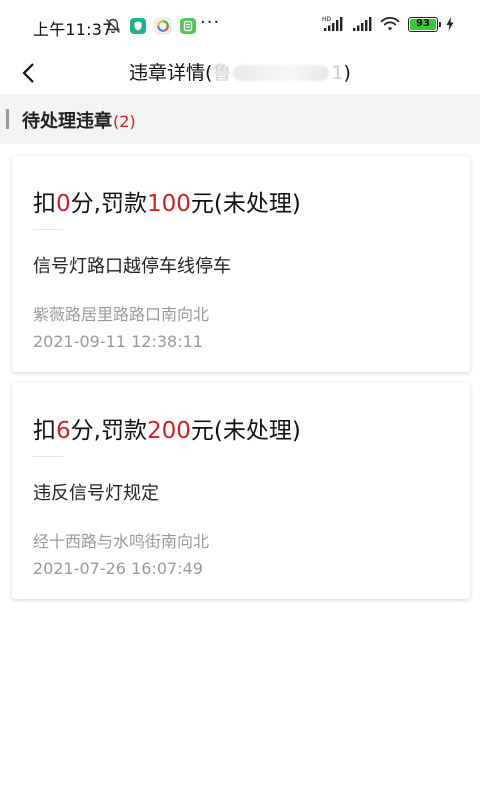 This screenshot has width=480, height=800. Describe the element at coordinates (150, 26) in the screenshot. I see `status-notification-icons` at that location.